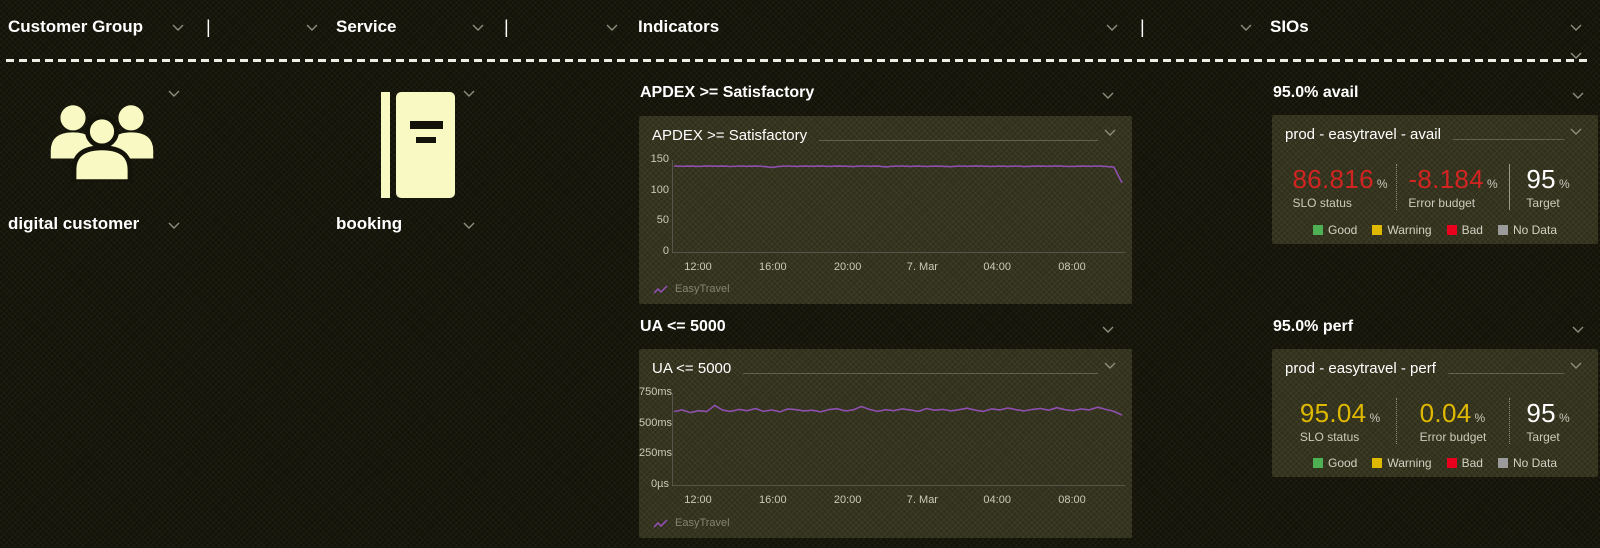  Describe the element at coordinates (679, 26) in the screenshot. I see `header-indicators: Indicators` at that location.